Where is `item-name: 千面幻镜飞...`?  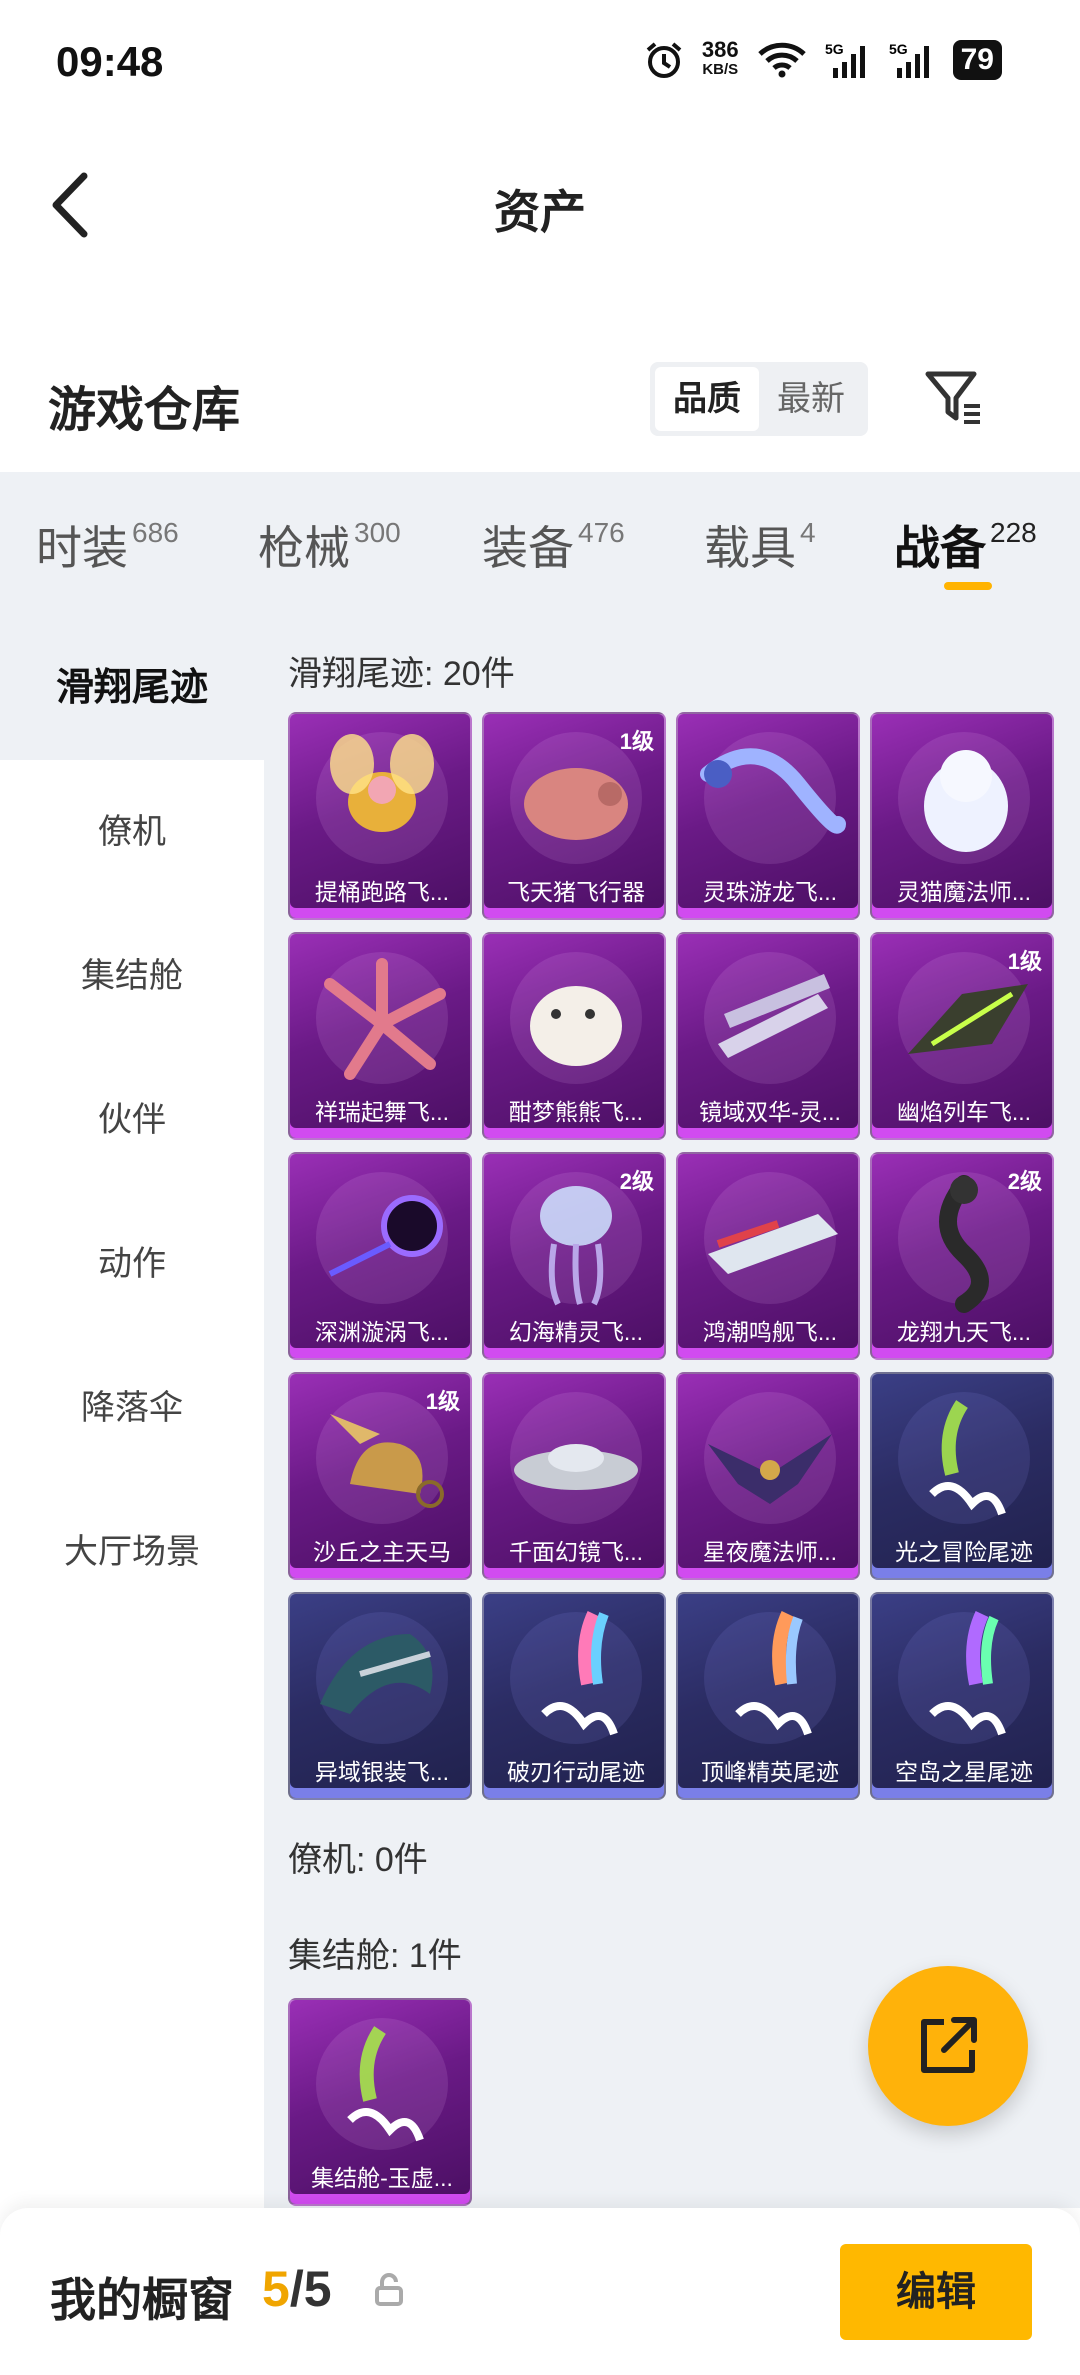 item-name: 千面幻镜飞... is located at coordinates (576, 1552).